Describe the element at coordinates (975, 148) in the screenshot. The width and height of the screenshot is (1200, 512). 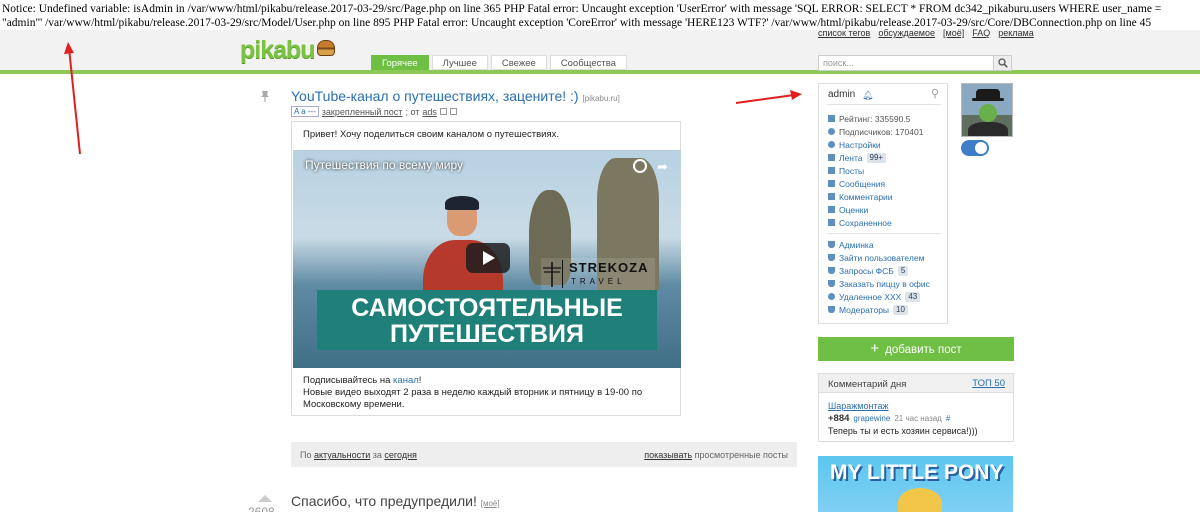
I see `theme-toggle` at that location.